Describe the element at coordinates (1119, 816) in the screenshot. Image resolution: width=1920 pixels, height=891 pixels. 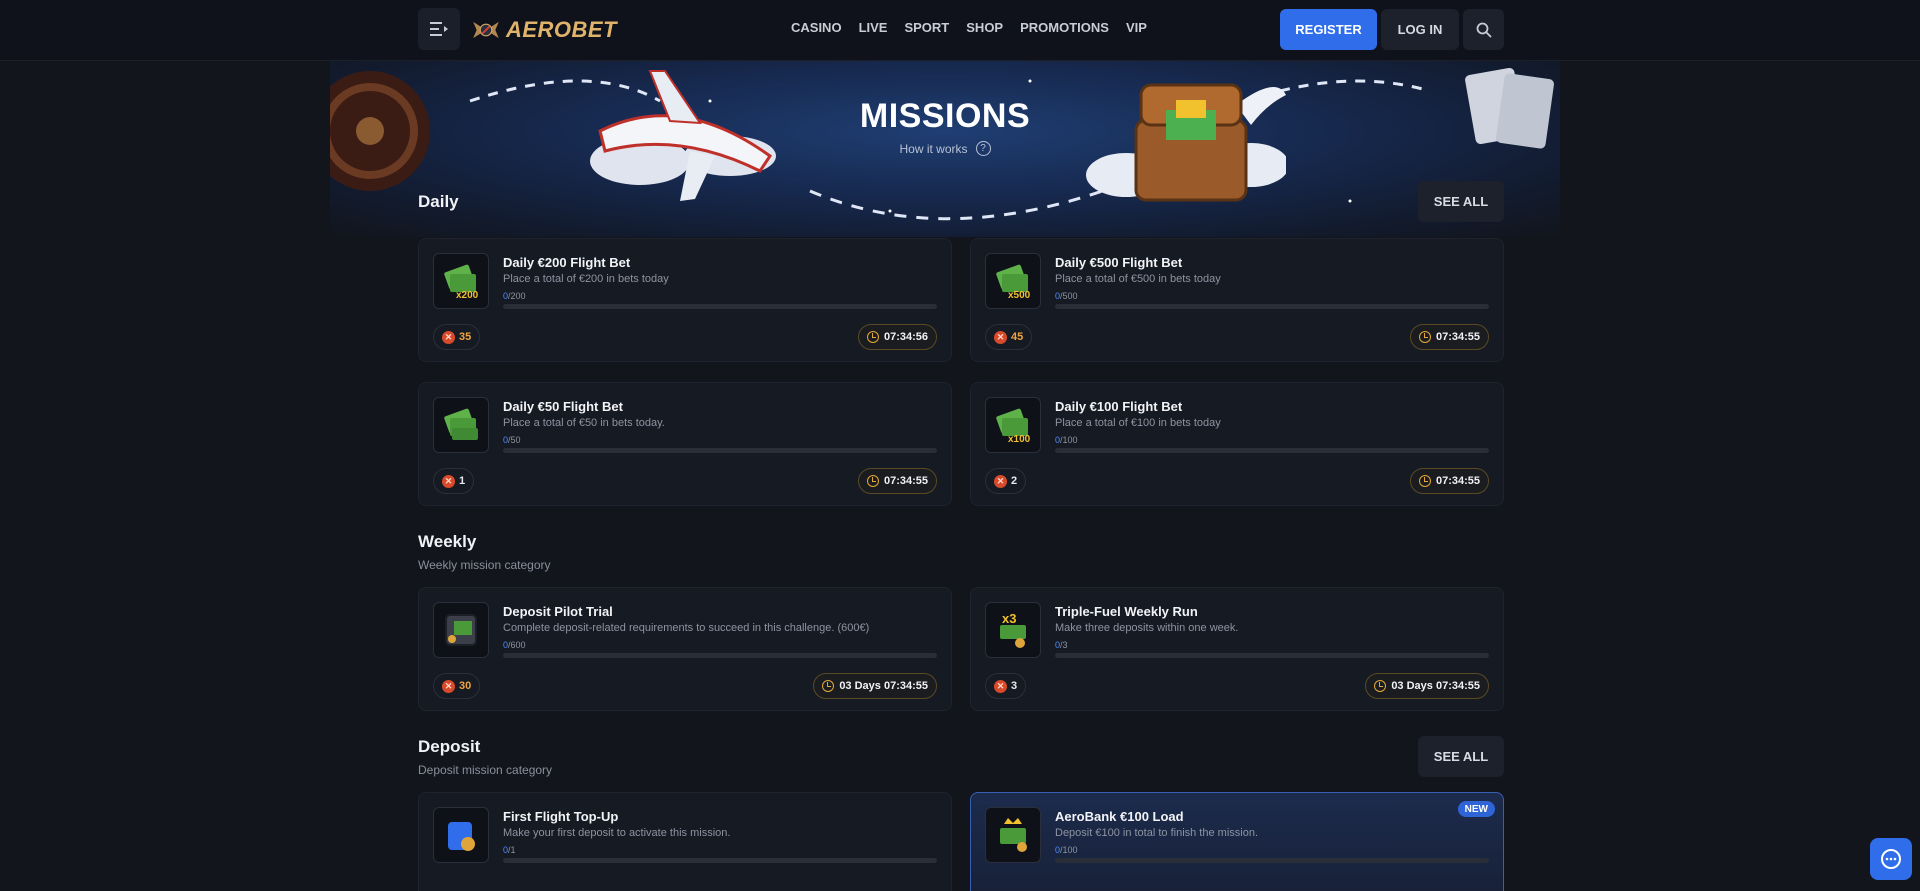
I see `mission-title: AeroBank €100 Load` at that location.